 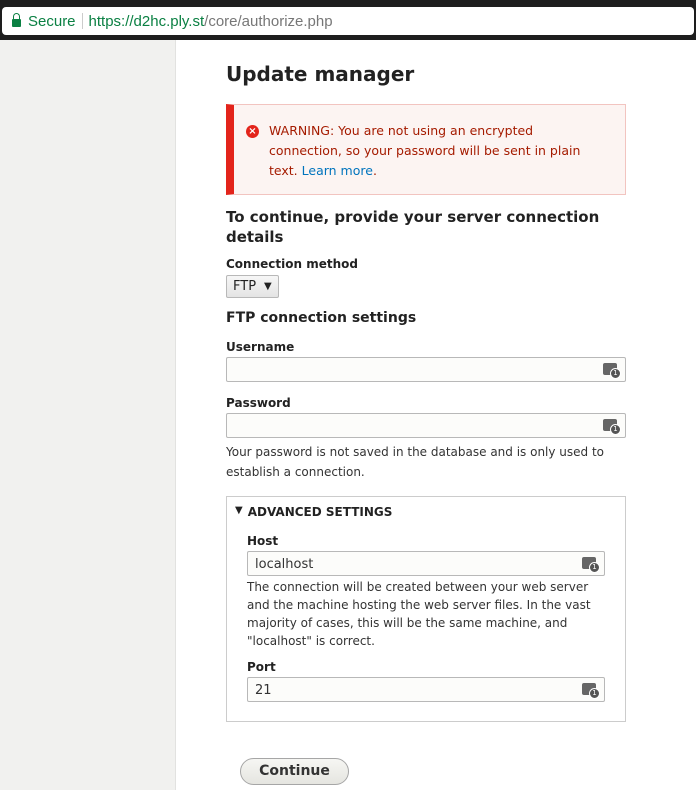 What do you see at coordinates (294, 771) in the screenshot?
I see `continue-button: Continue` at bounding box center [294, 771].